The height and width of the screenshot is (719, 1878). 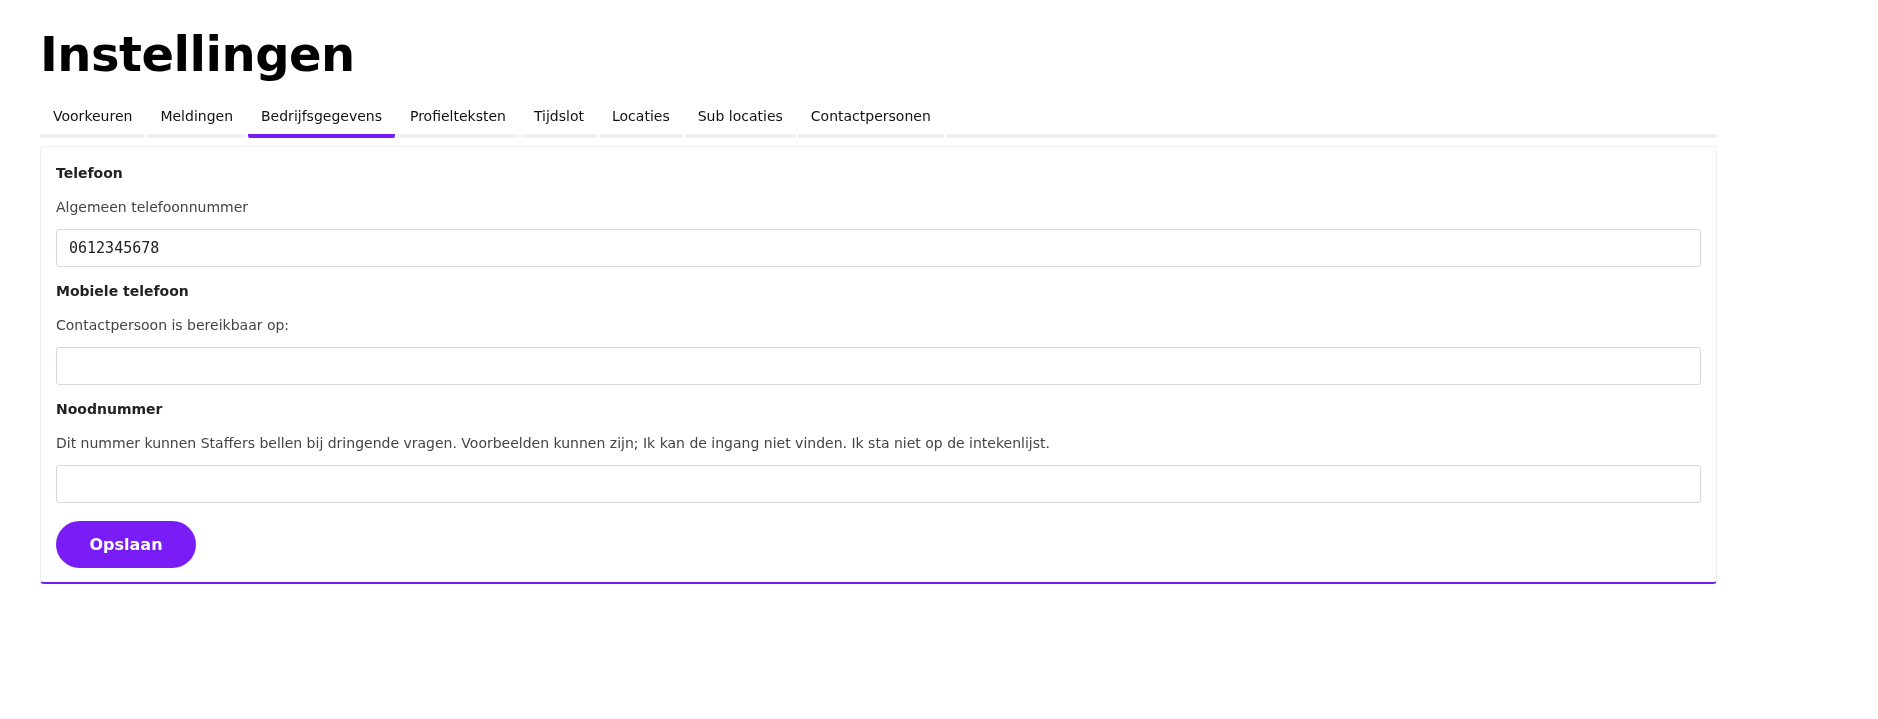 What do you see at coordinates (89, 173) in the screenshot?
I see `section-heading: Telefoon` at bounding box center [89, 173].